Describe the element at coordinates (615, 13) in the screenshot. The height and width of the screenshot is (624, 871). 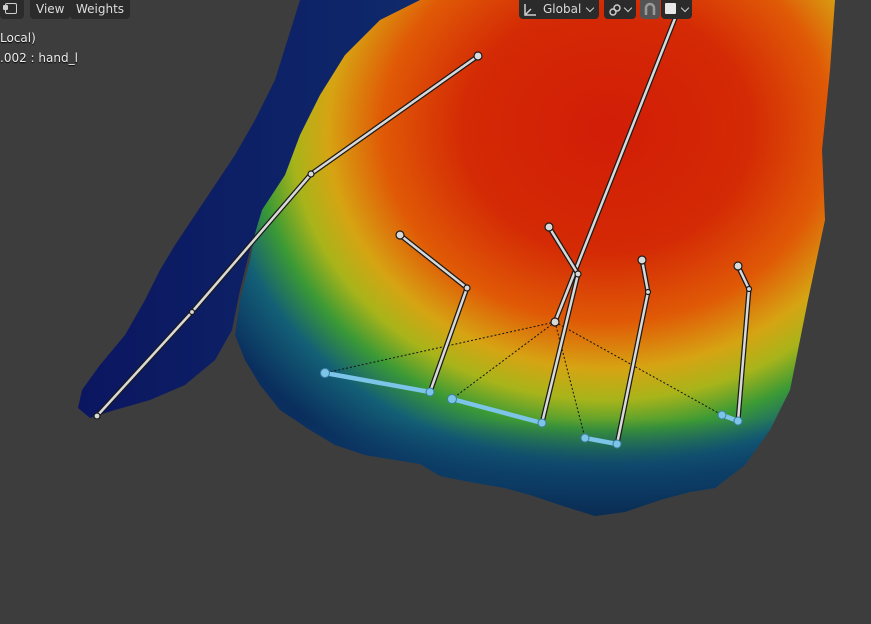
I see `pivot-point-icon` at that location.